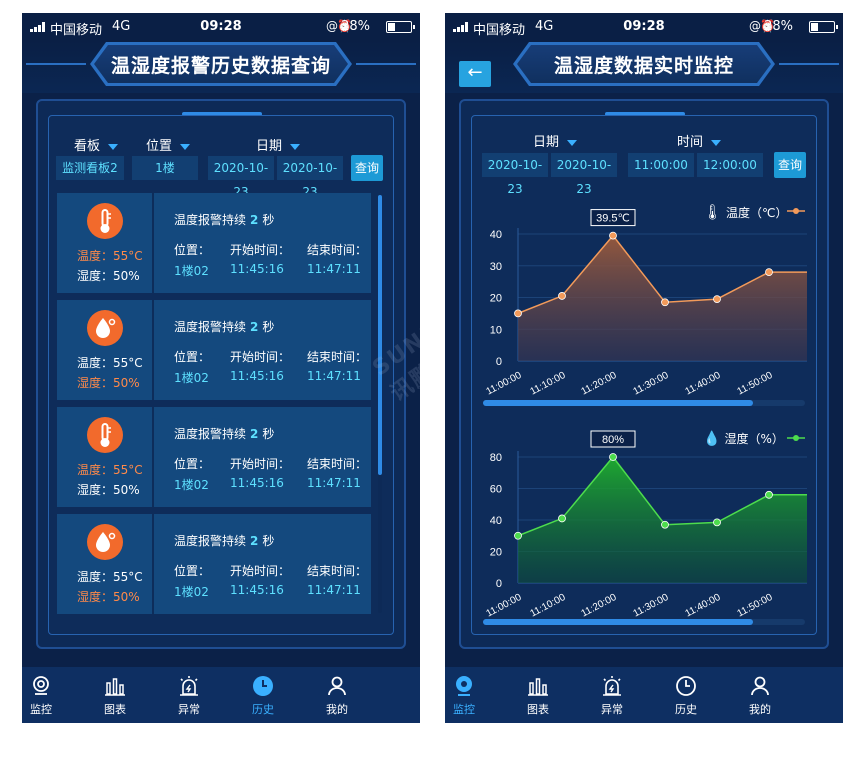  Describe the element at coordinates (496, 267) in the screenshot. I see `y-tick-label: 30` at that location.